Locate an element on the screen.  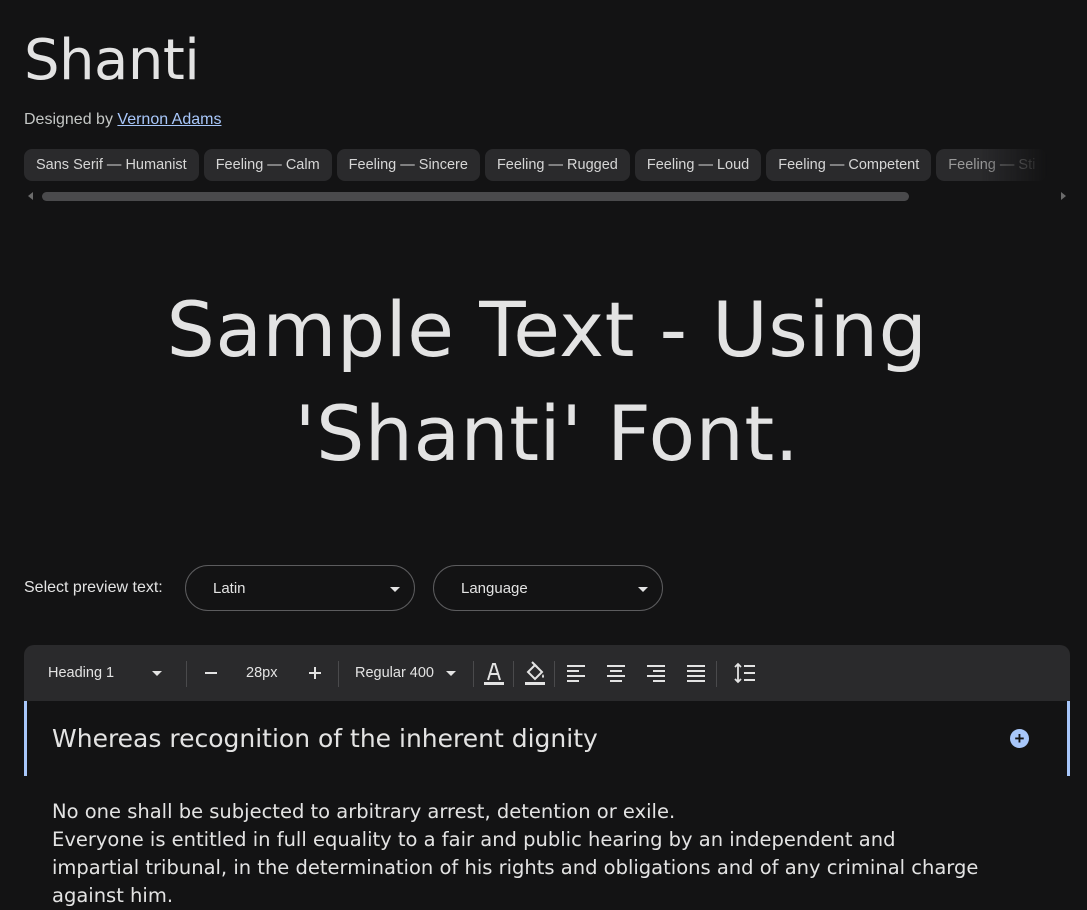
style-dropdown-value: Heading 1 is located at coordinates (81, 673).